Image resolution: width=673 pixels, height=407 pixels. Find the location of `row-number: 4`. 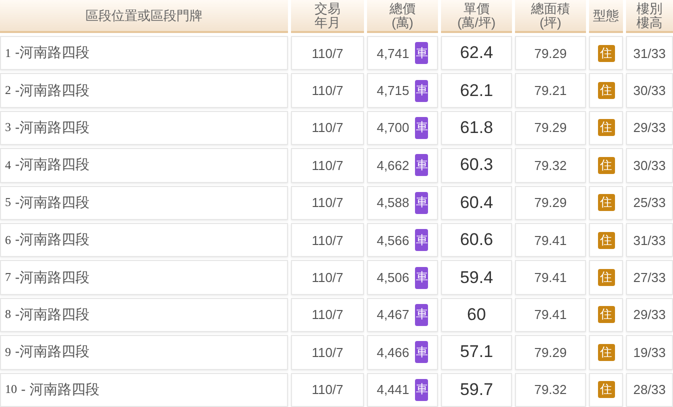

row-number: 4 is located at coordinates (8, 165).